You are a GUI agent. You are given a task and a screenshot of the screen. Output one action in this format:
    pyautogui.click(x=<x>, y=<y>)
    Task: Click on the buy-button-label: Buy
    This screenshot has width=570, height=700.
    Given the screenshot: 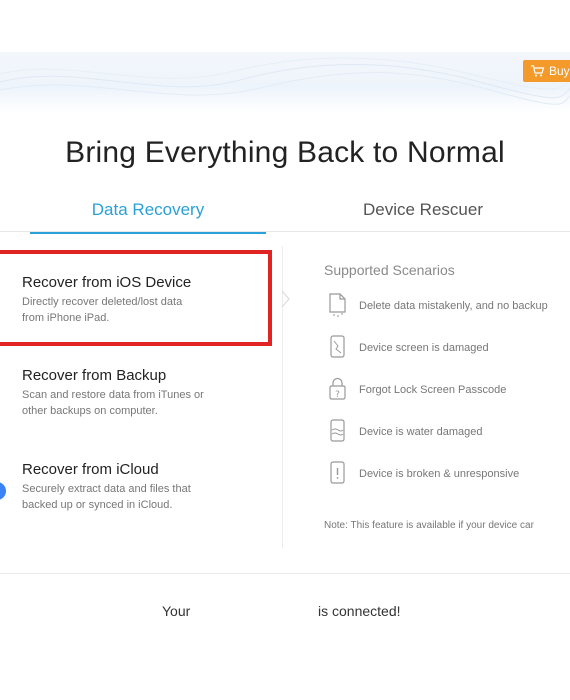 What is the action you would take?
    pyautogui.click(x=559, y=71)
    